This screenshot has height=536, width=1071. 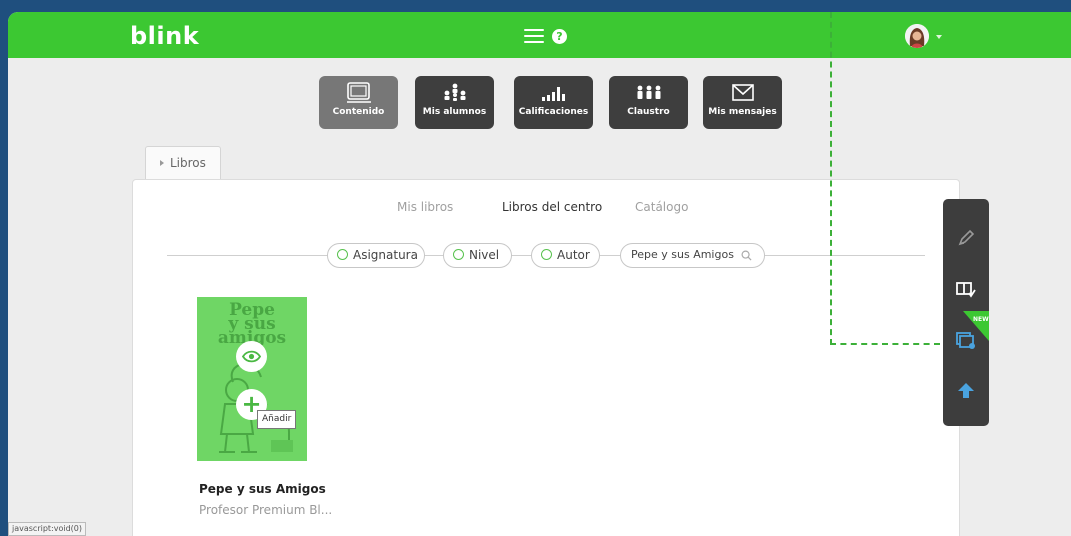 What do you see at coordinates (917, 36) in the screenshot?
I see `user-avatar` at bounding box center [917, 36].